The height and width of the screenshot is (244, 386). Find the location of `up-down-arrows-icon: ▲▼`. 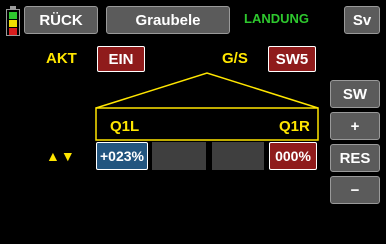

up-down-arrows-icon: ▲▼ is located at coordinates (61, 156).